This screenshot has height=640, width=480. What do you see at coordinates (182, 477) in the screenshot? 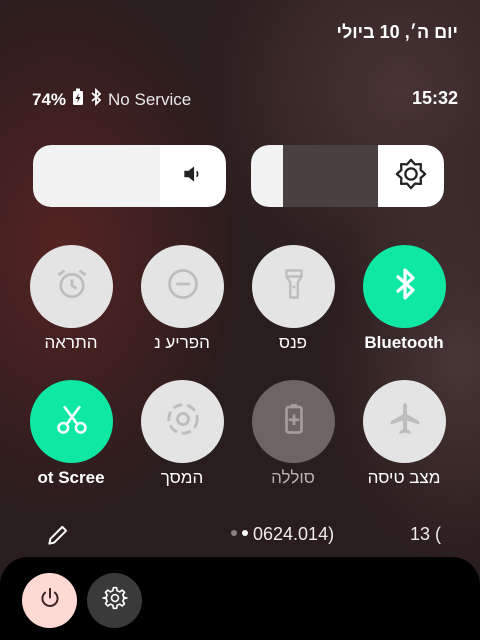
I see `screen-record-label: המסך` at bounding box center [182, 477].